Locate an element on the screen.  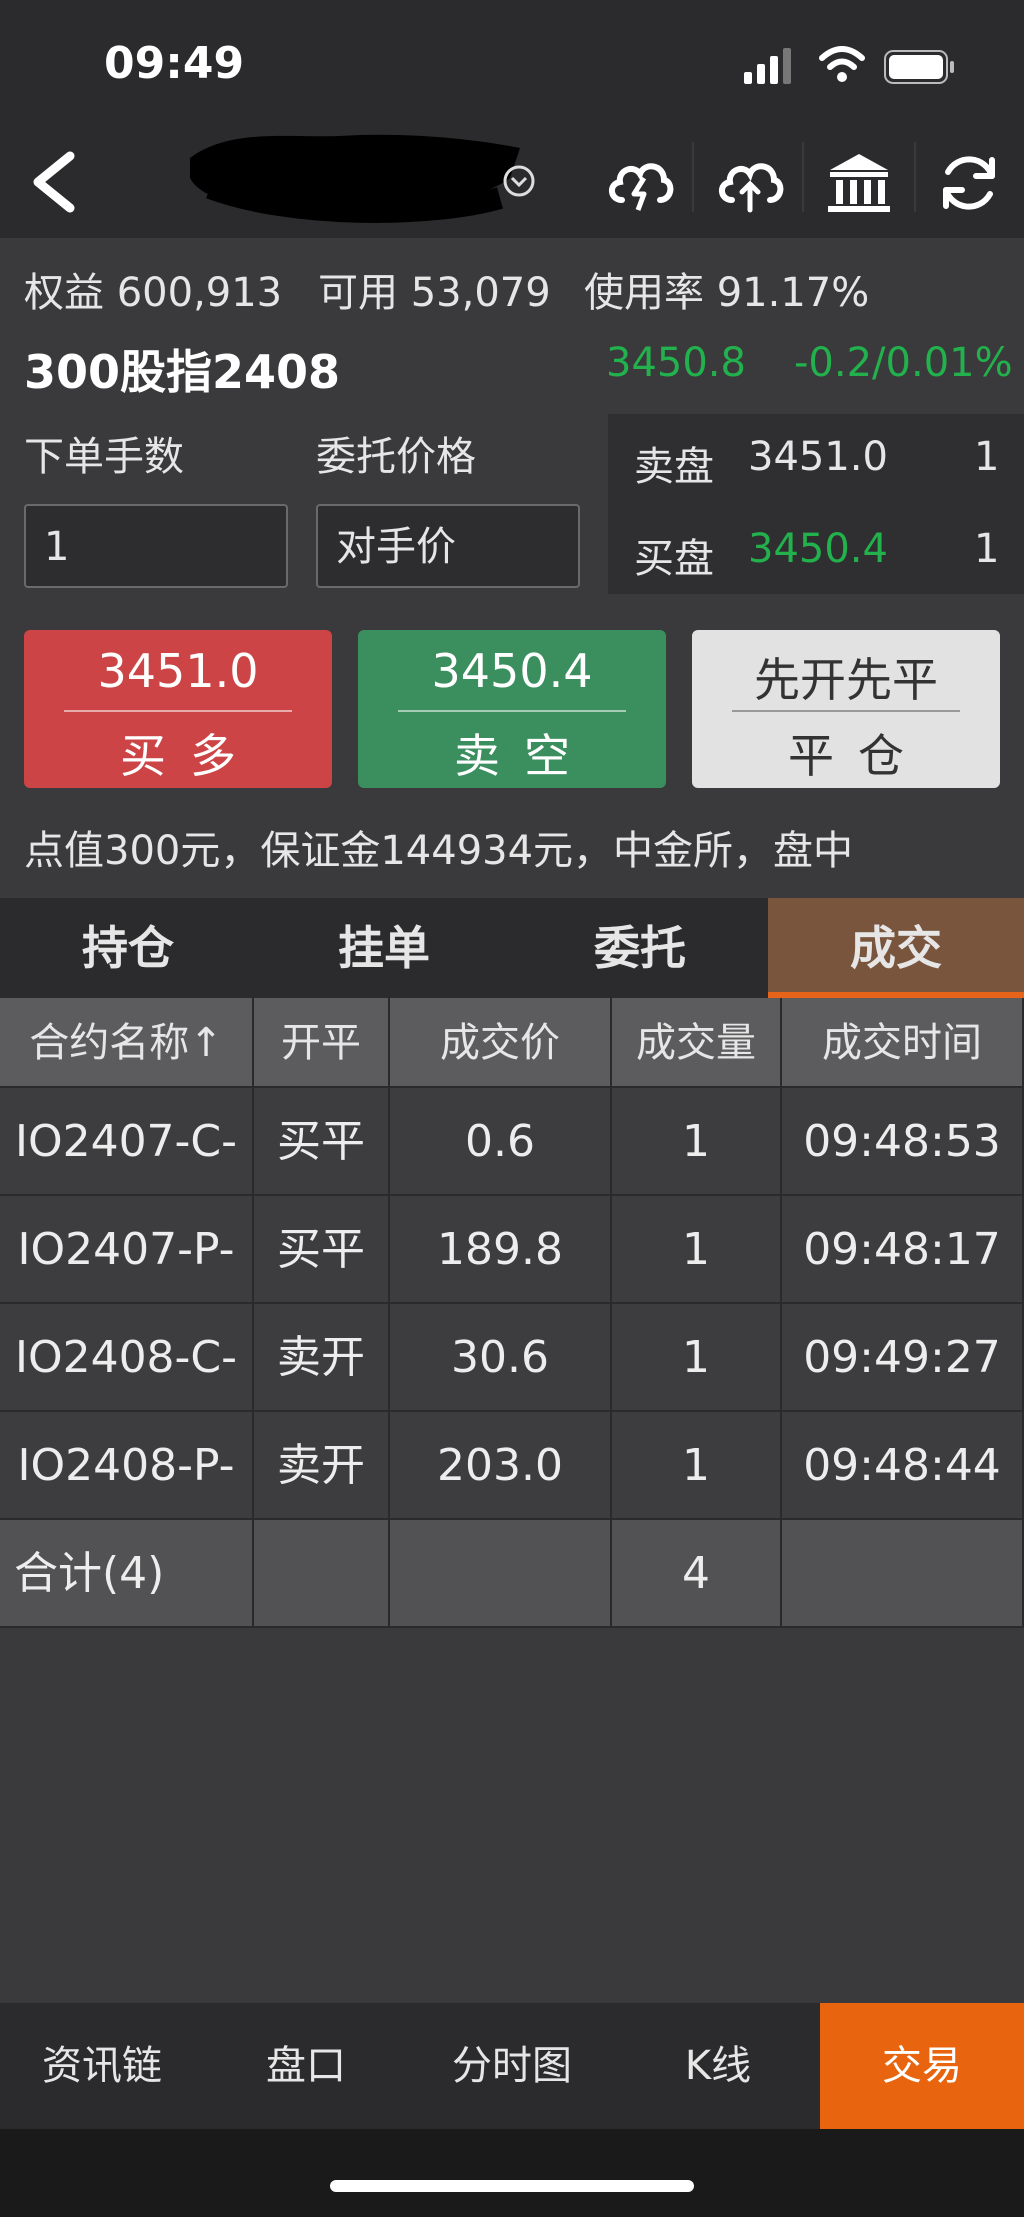
cloud-lightning-icon is located at coordinates (639, 183).